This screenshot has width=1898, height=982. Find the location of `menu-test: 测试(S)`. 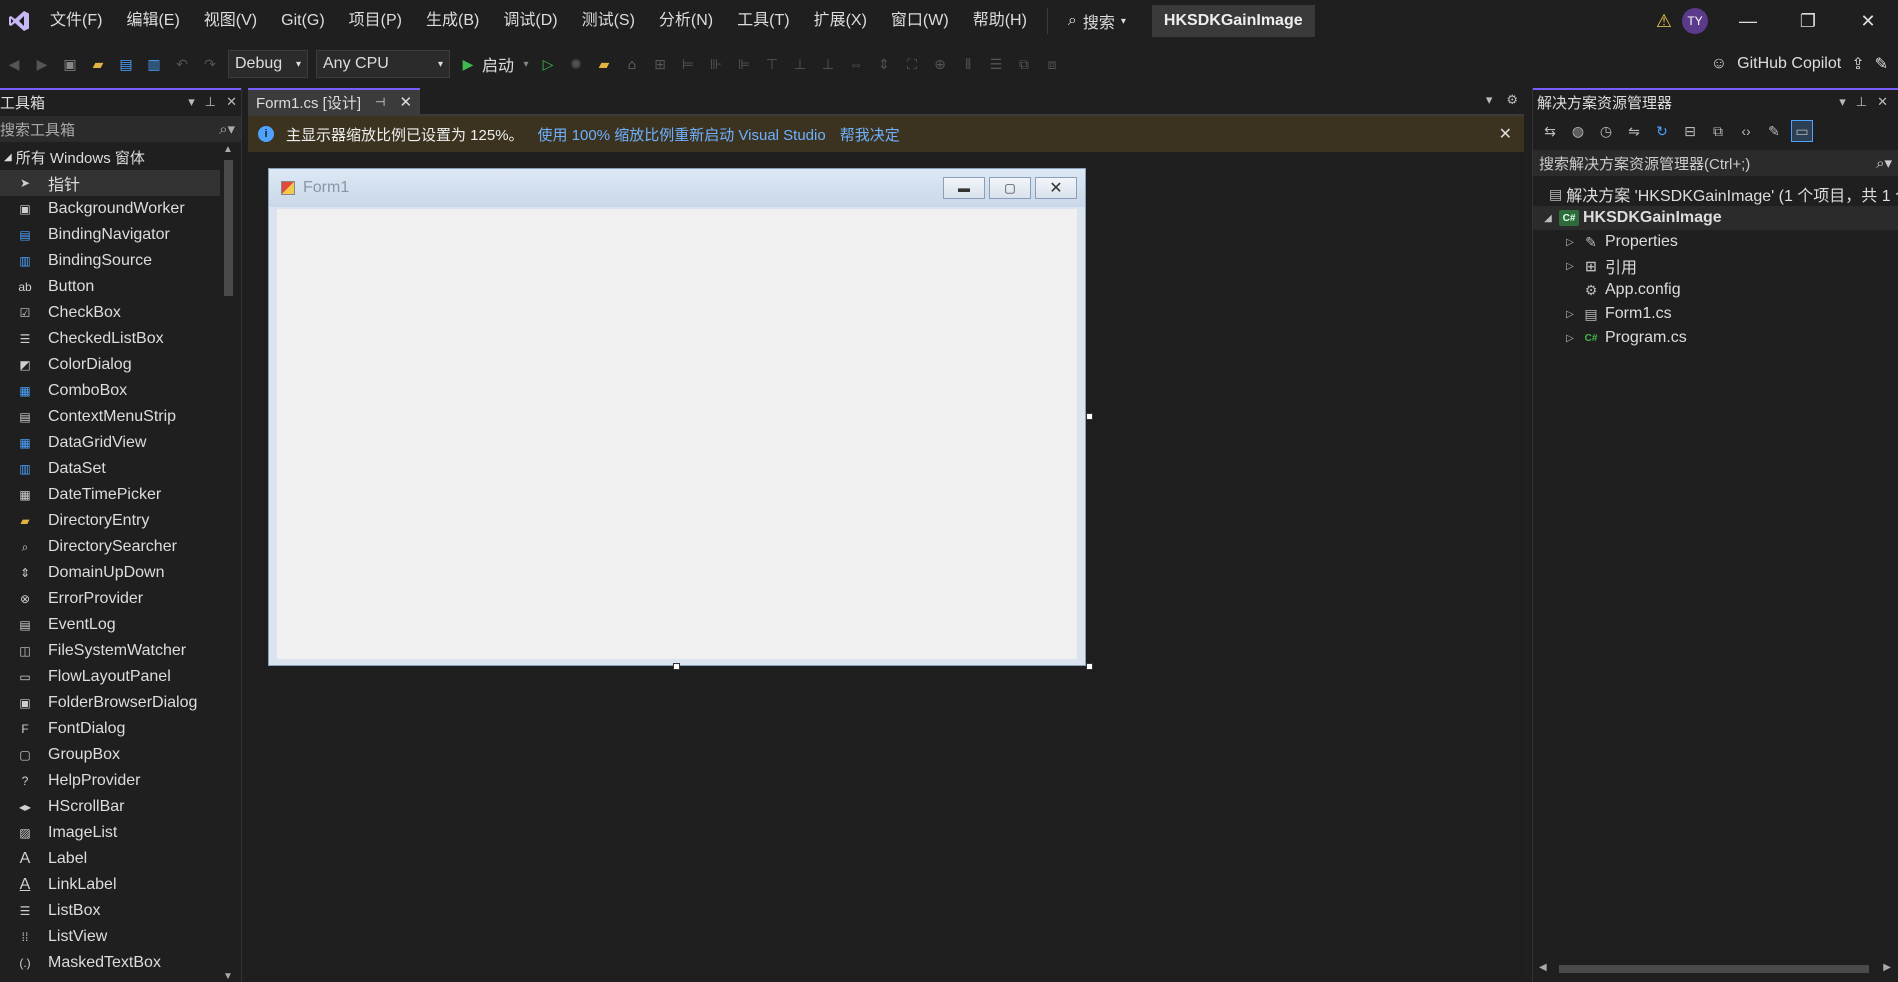

menu-test: 测试(S) is located at coordinates (608, 21).